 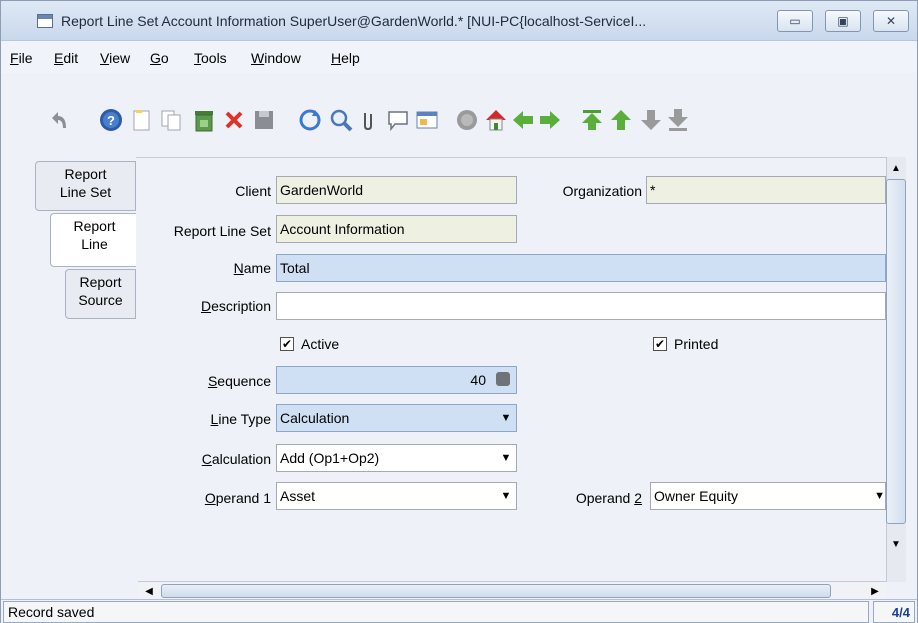 I want to click on description-label: Description, so click(x=235, y=306).